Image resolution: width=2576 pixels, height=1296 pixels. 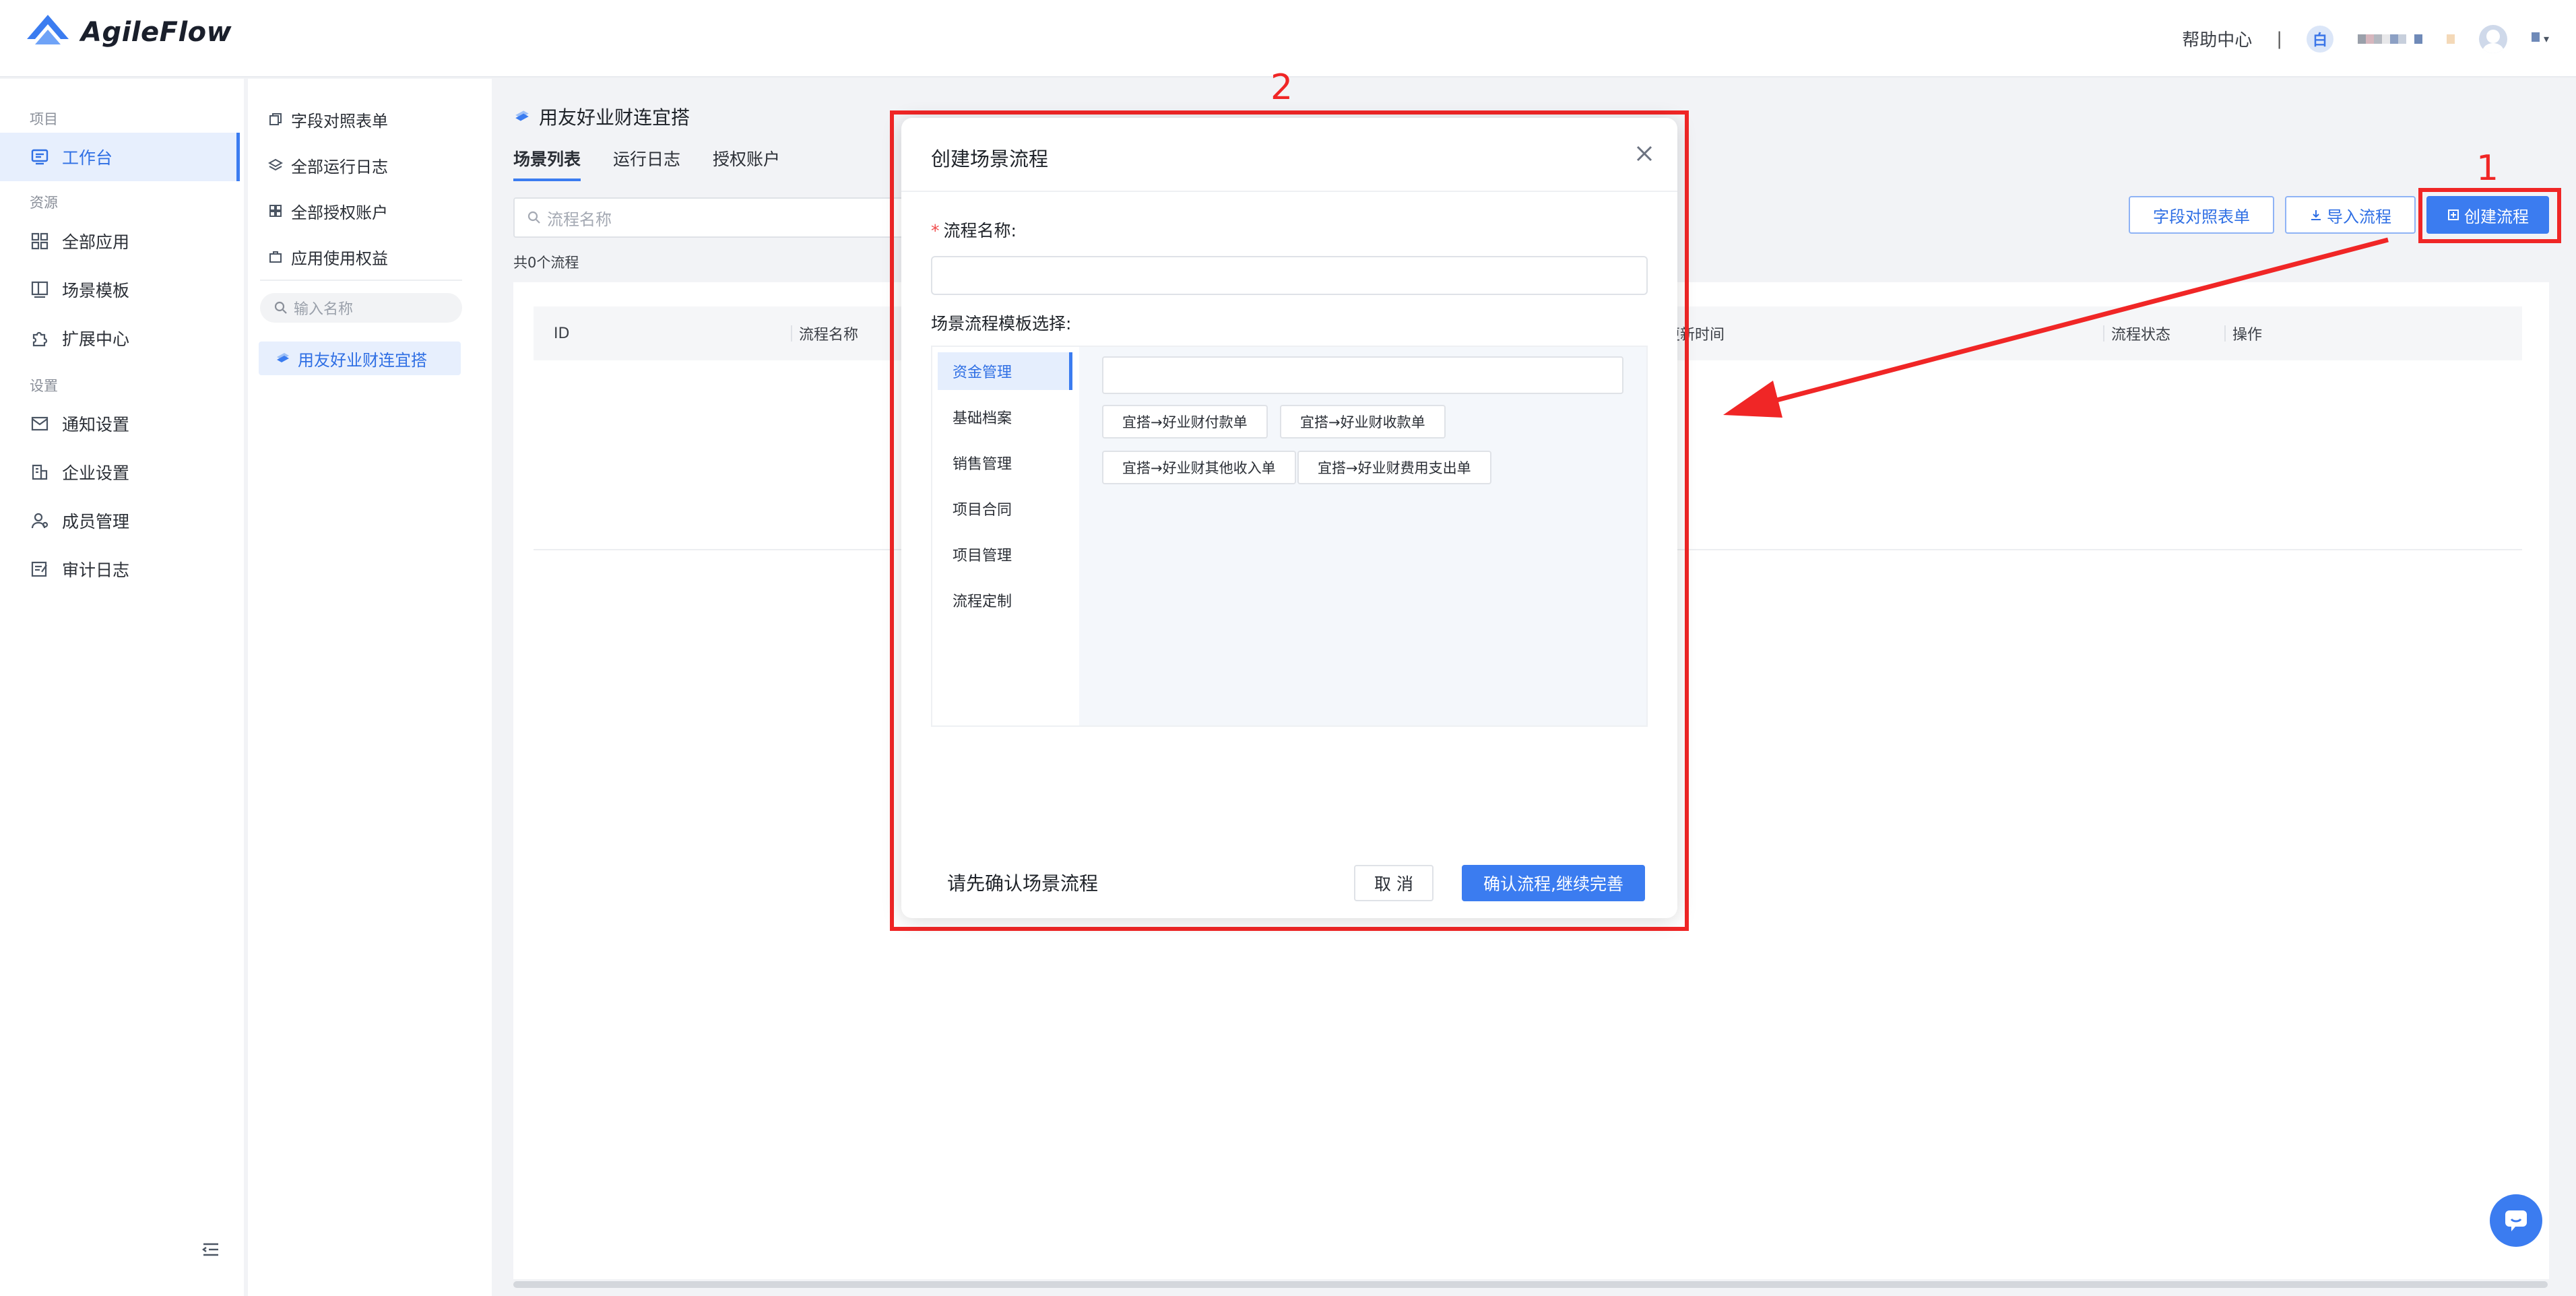 I want to click on confirm-flow-button: 确认流程,继续完善, so click(x=1554, y=883).